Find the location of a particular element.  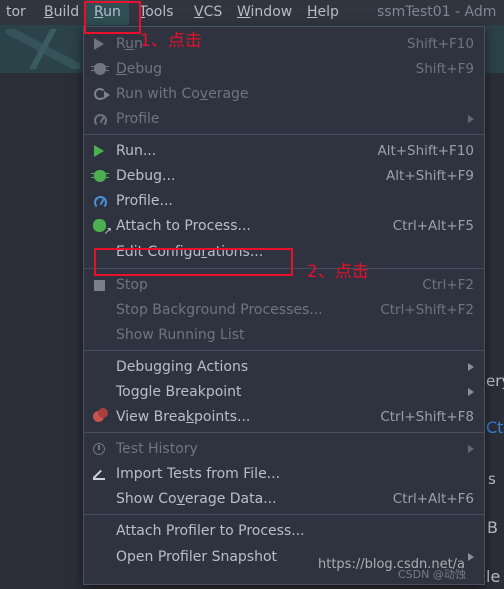

menubar-label-build: uild is located at coordinates (66, 12).